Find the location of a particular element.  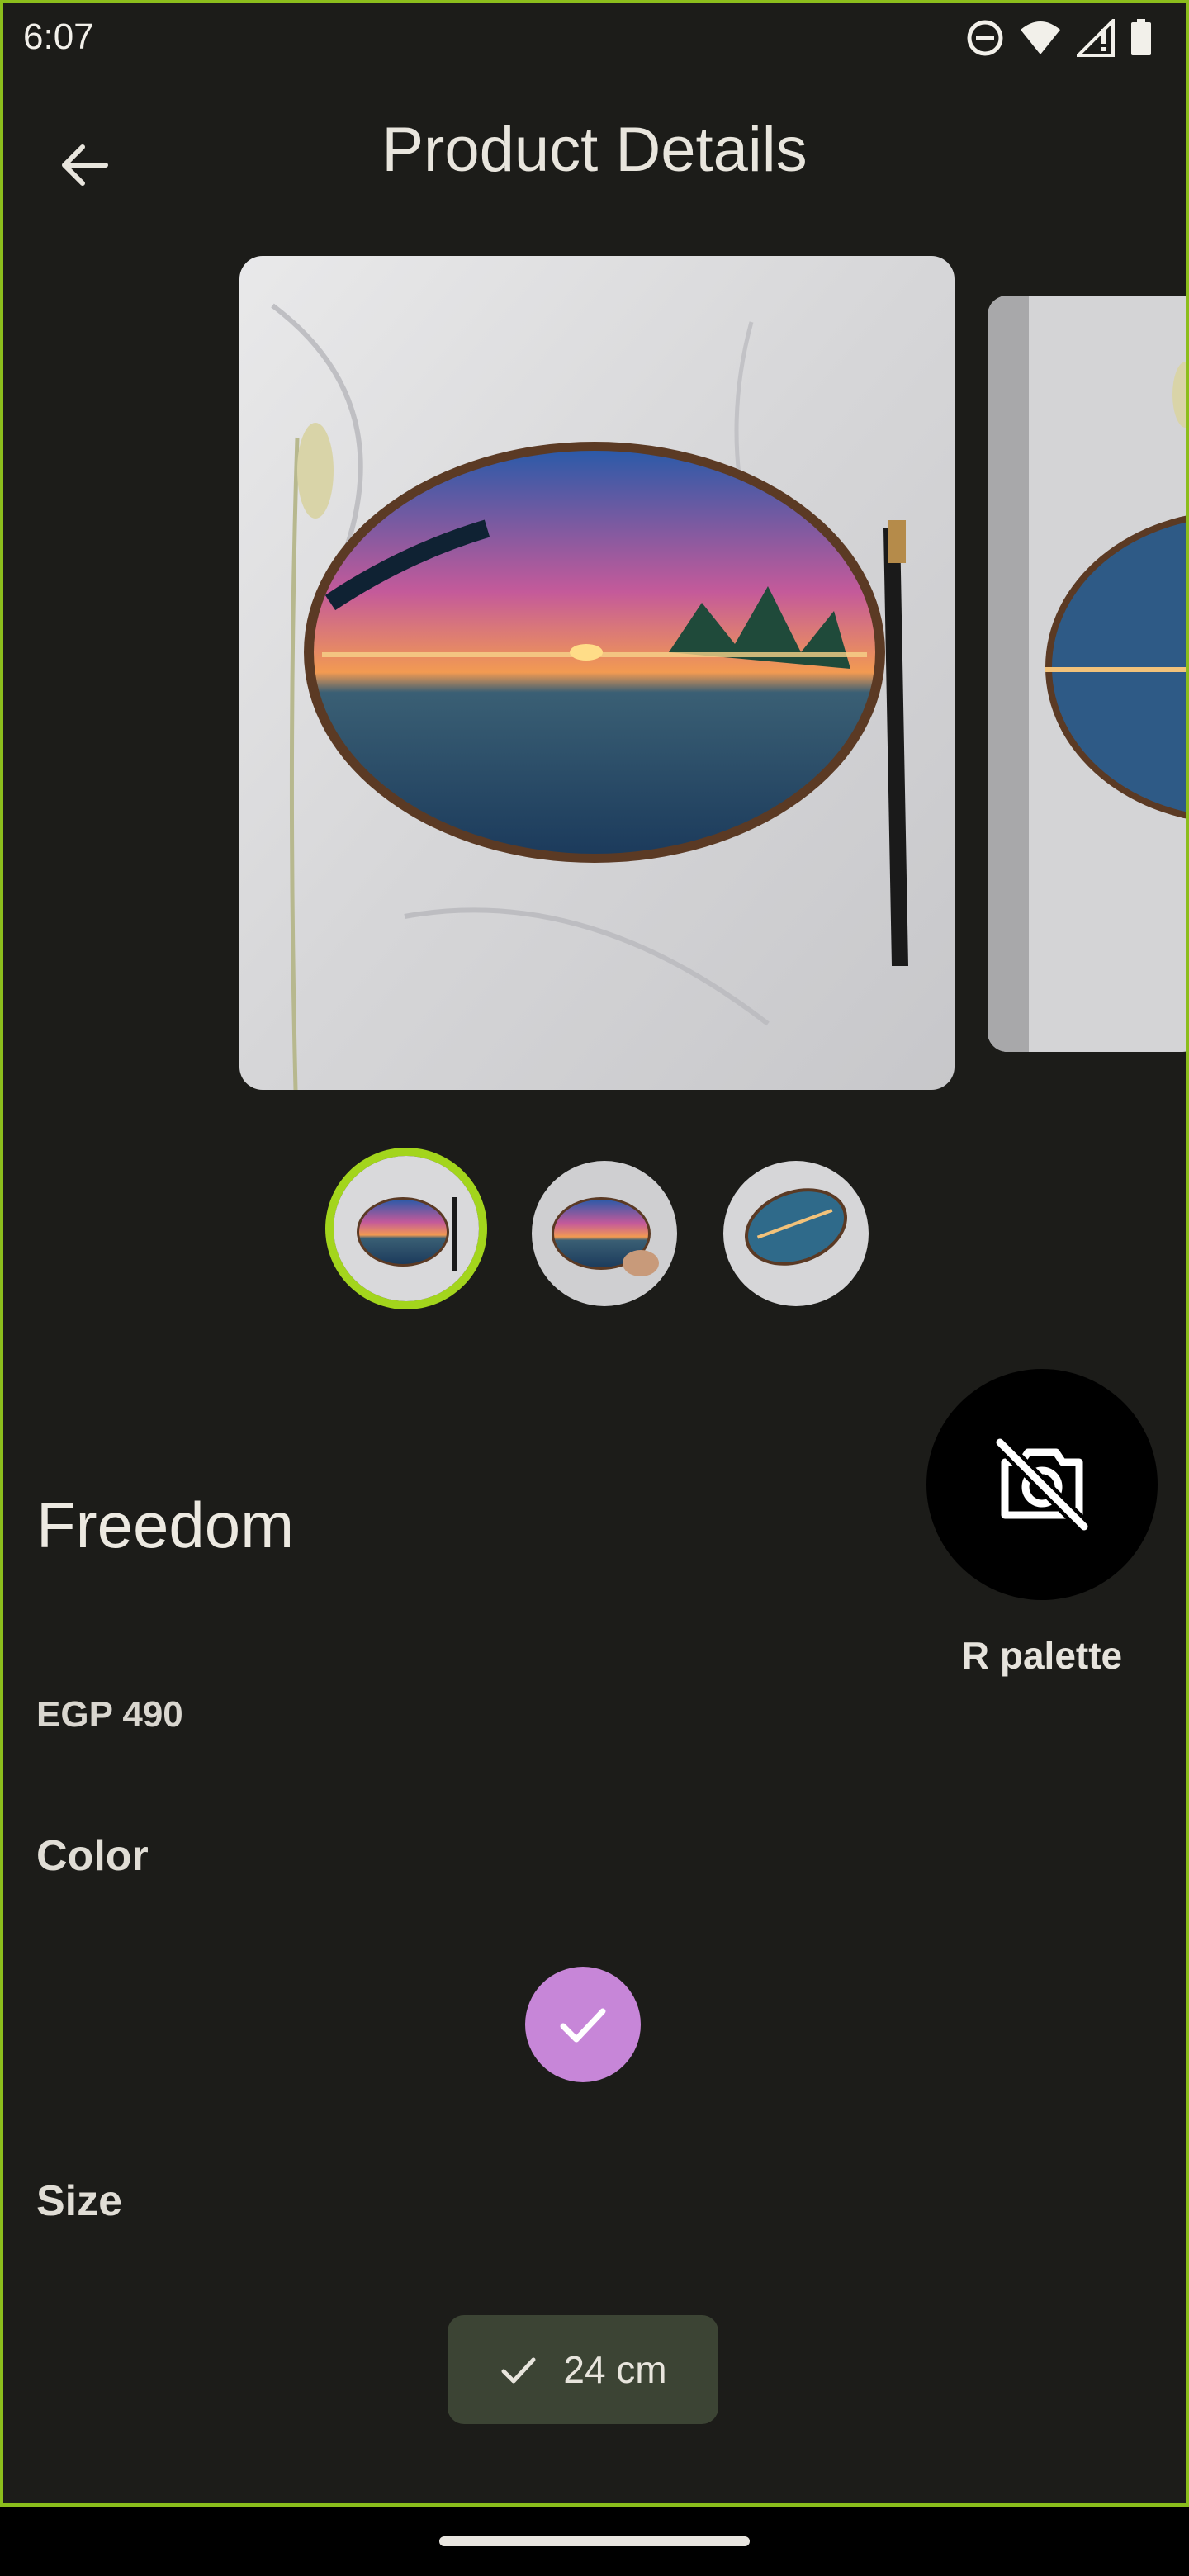

status-icons is located at coordinates (1059, 39).